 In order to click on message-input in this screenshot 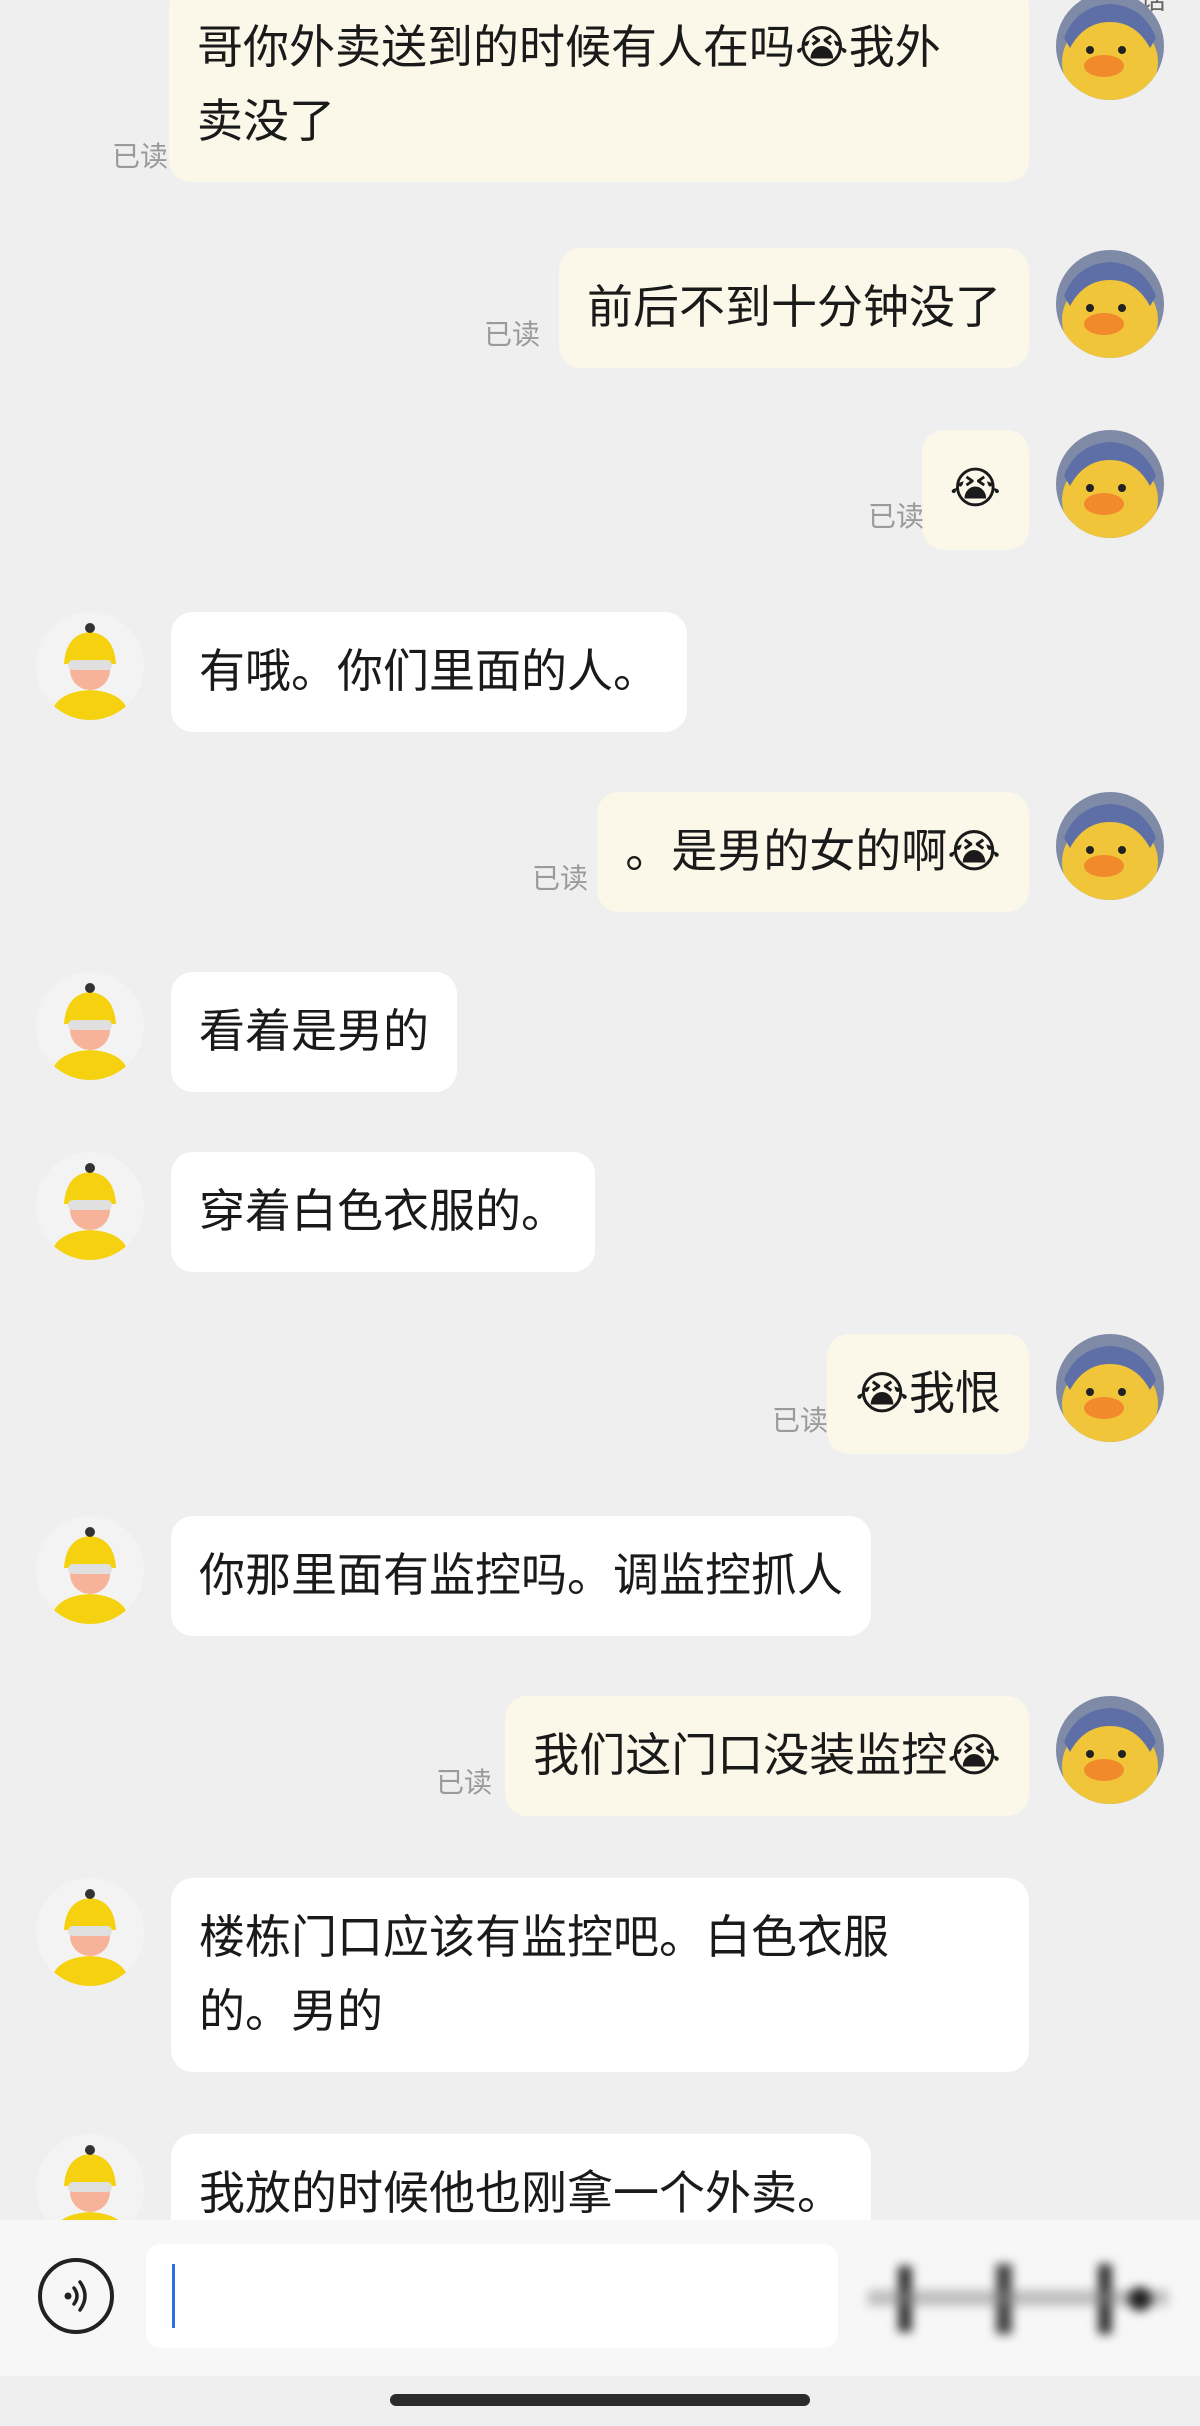, I will do `click(492, 2296)`.